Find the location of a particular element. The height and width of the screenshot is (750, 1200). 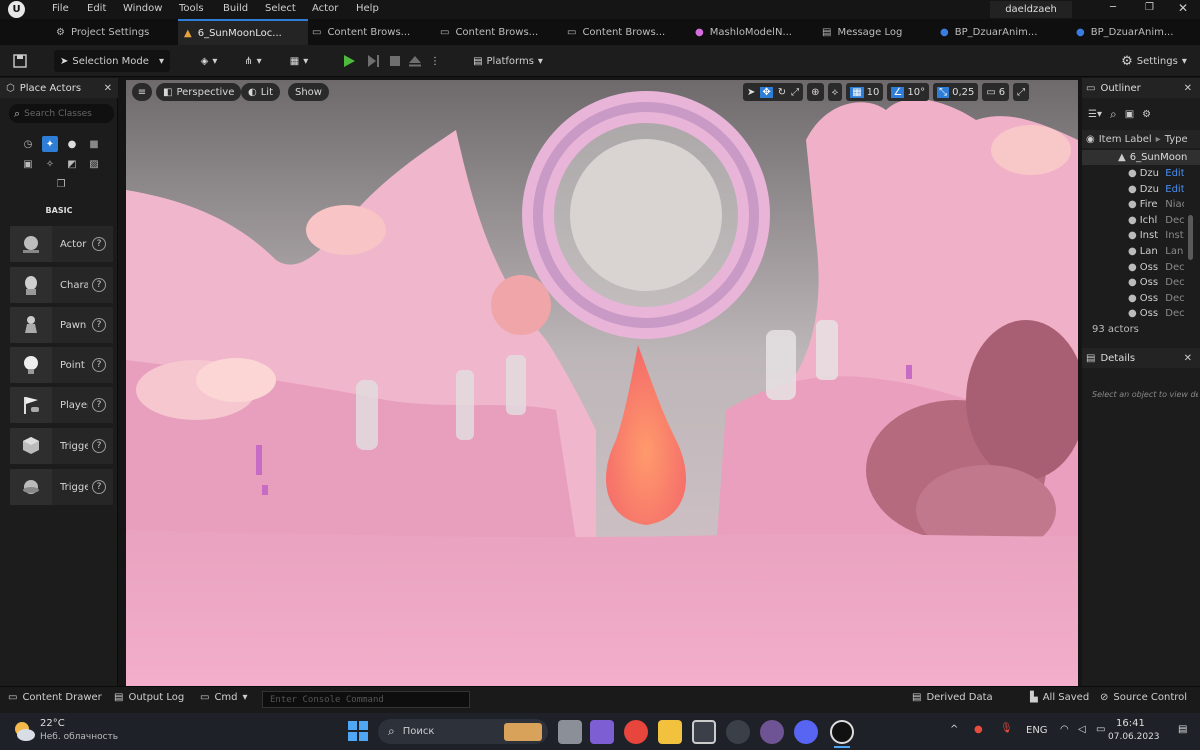

world-space-icon: ⊕ is located at coordinates (815, 92).